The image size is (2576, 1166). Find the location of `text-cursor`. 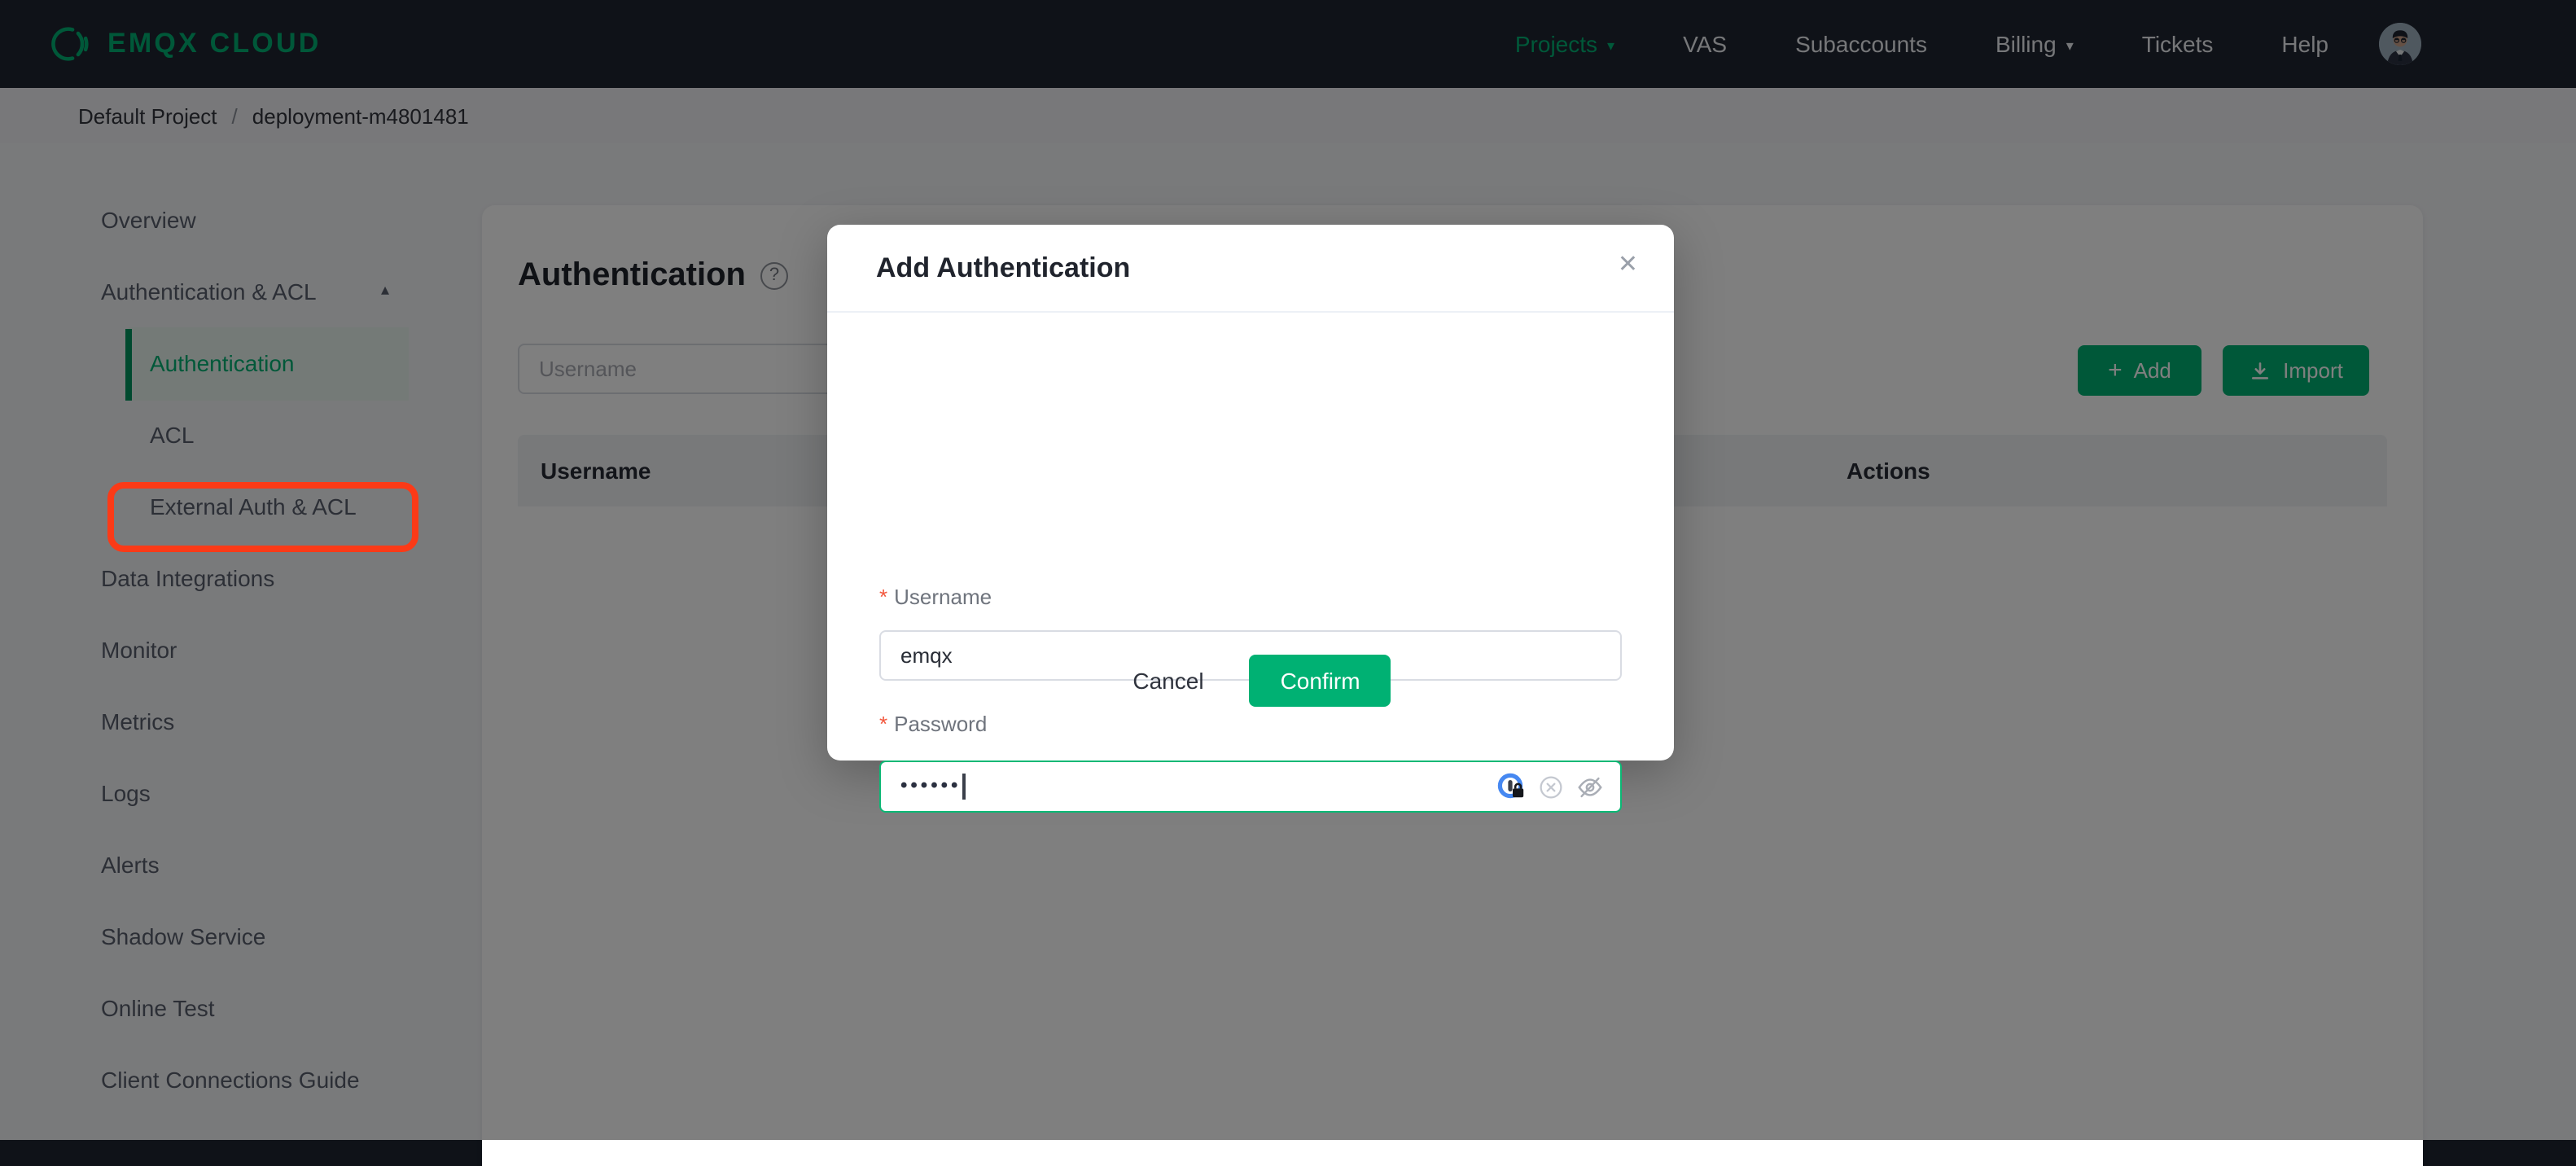

text-cursor is located at coordinates (964, 787).